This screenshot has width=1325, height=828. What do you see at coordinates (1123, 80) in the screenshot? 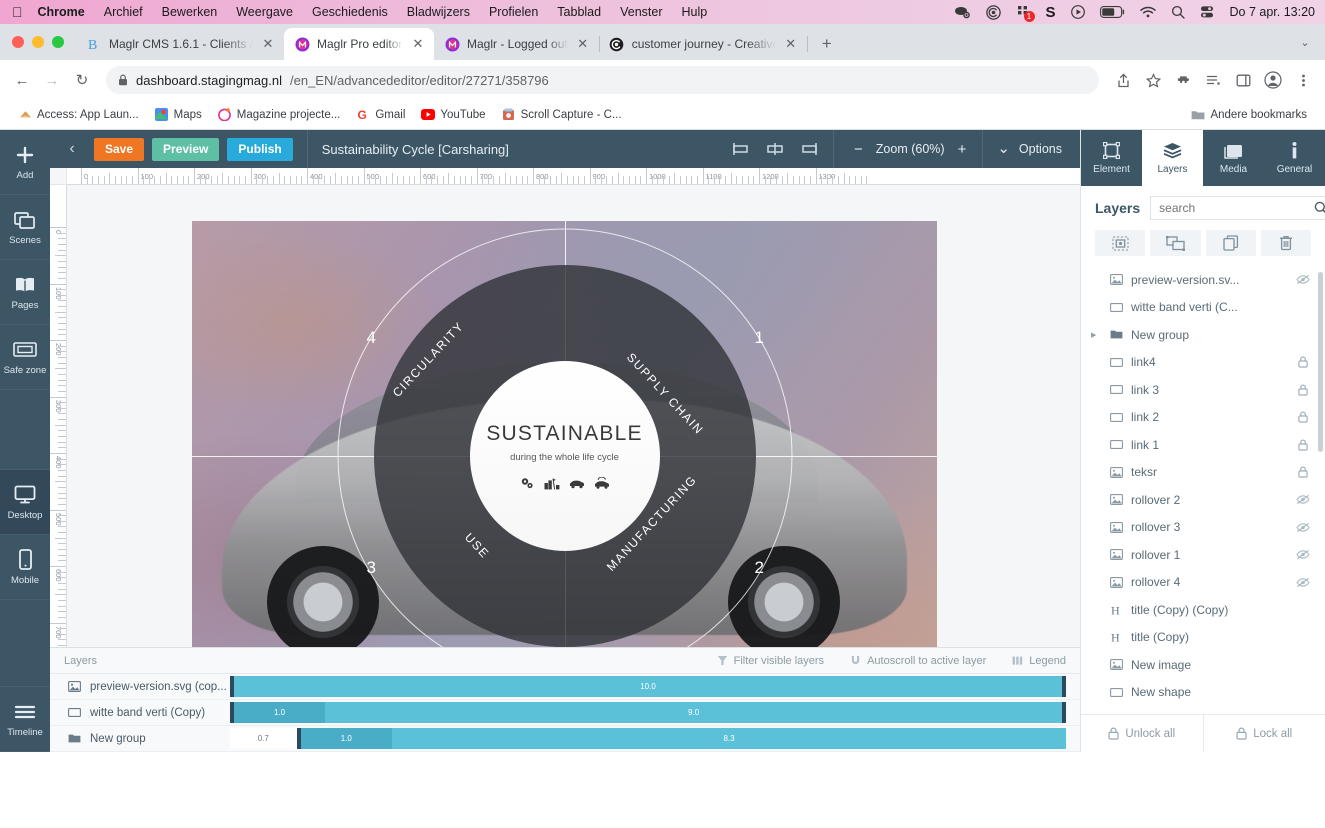
I see `share-icon` at bounding box center [1123, 80].